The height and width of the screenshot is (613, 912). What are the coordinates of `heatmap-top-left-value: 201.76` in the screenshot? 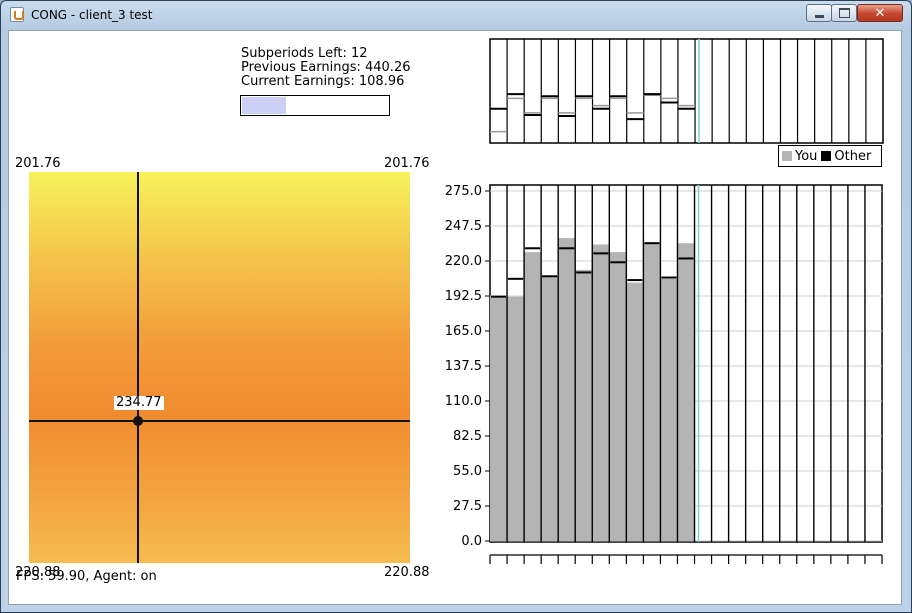 It's located at (38, 163).